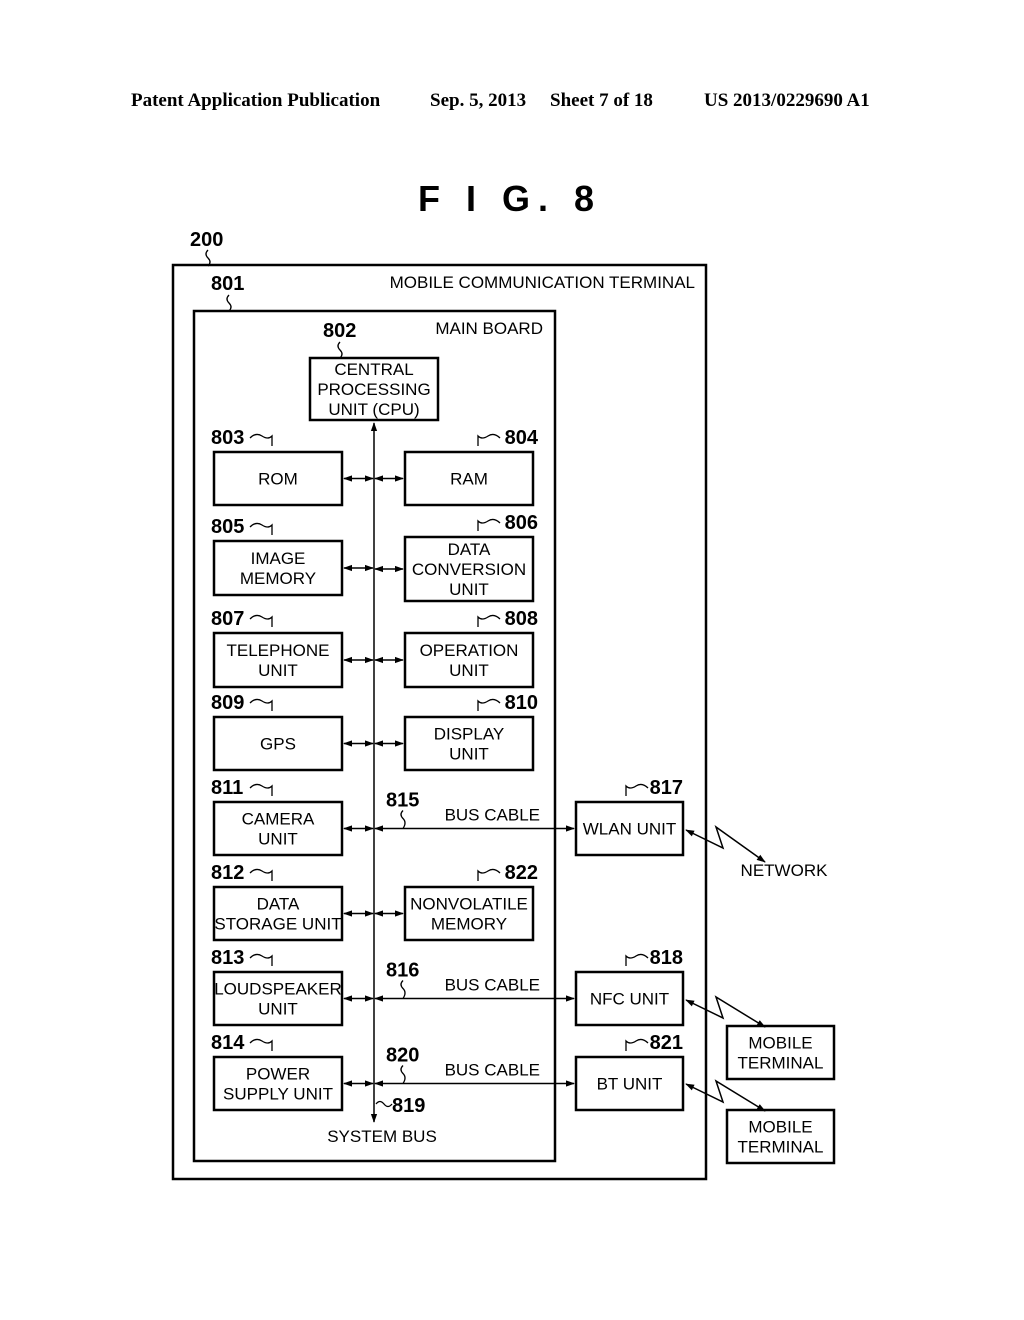 This screenshot has width=1024, height=1320. What do you see at coordinates (469, 734) in the screenshot?
I see `block-810-label-1: DISPLAY` at bounding box center [469, 734].